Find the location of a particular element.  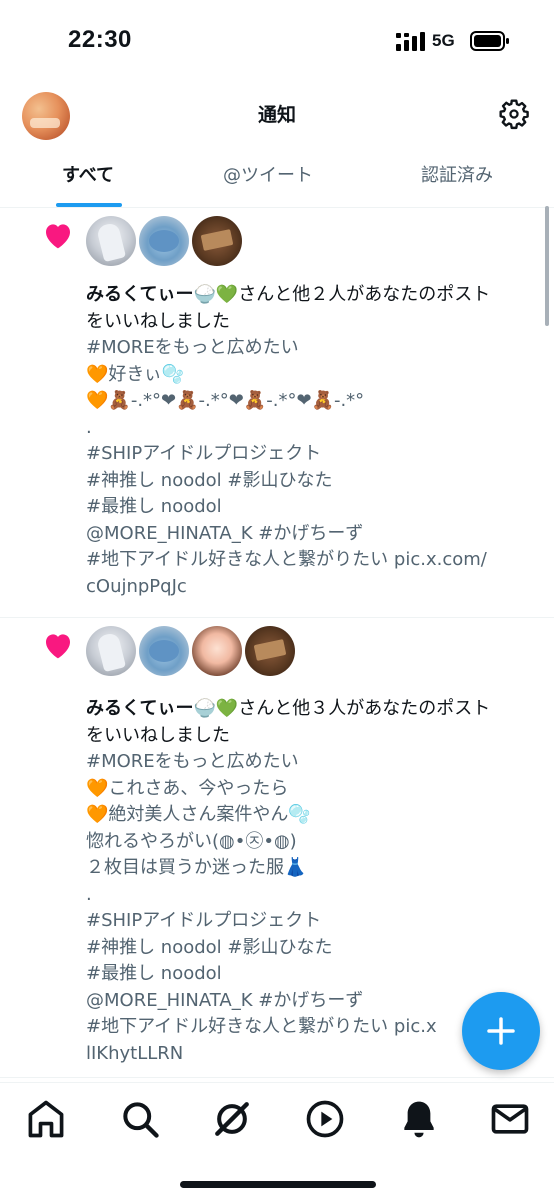

notification-headline: みるくてぃー🍚💚さんと他２人があなたのポスト is located at coordinates (312, 295).